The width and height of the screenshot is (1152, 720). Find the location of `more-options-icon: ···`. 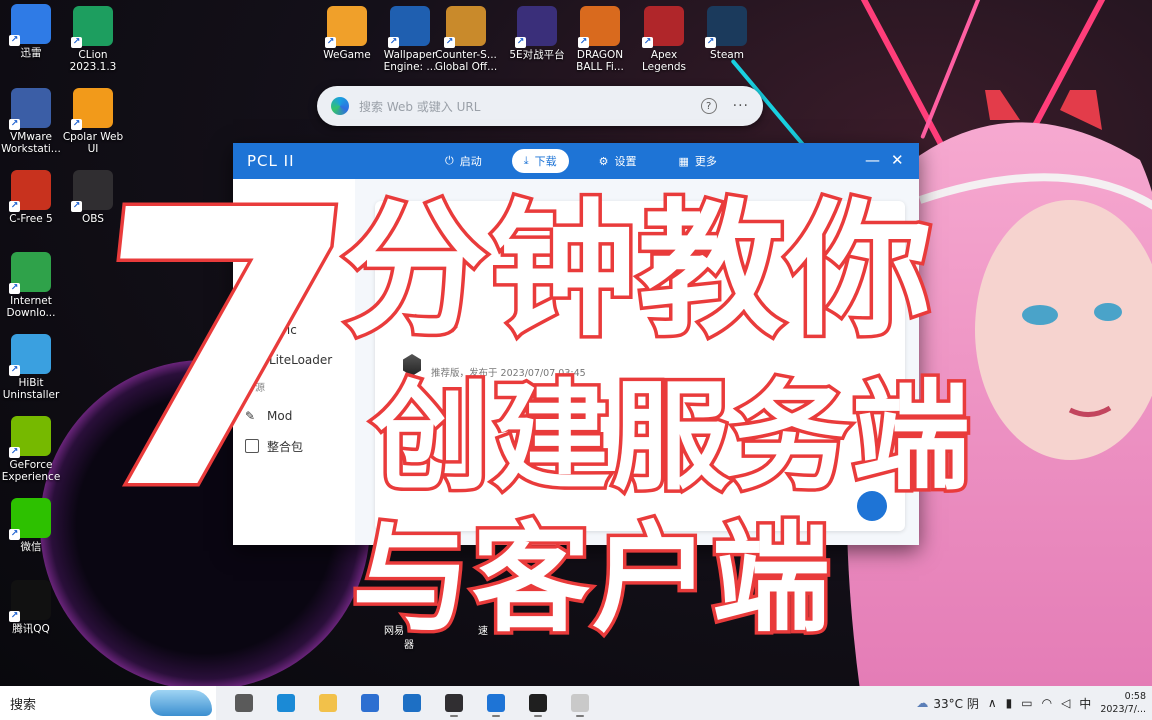

more-options-icon: ··· is located at coordinates (741, 106).